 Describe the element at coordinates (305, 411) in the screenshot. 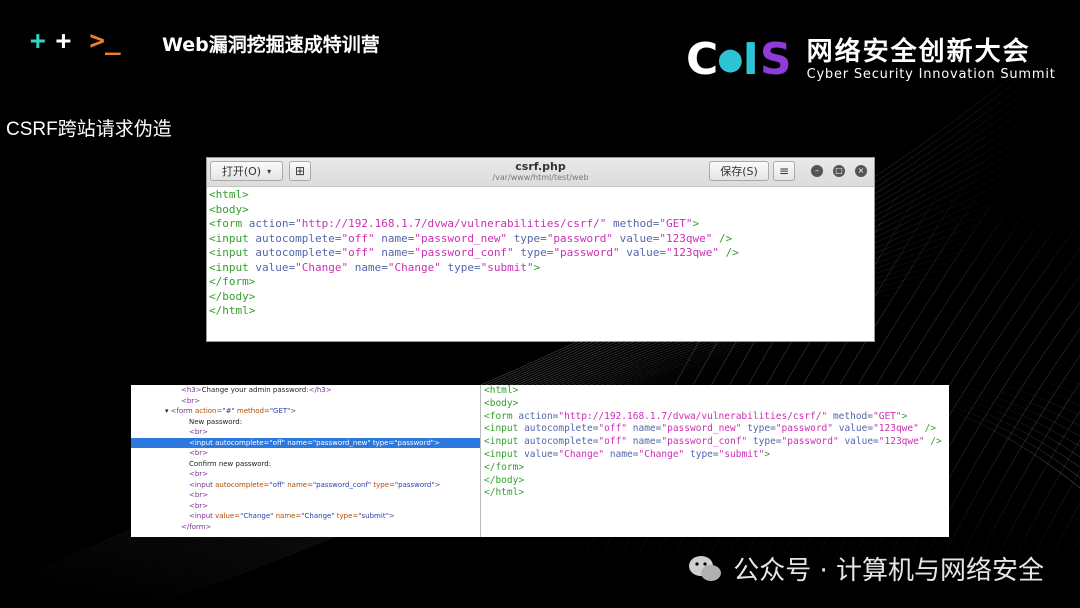

I see `dom-node: ▾ <form action="#" method="GET">` at that location.